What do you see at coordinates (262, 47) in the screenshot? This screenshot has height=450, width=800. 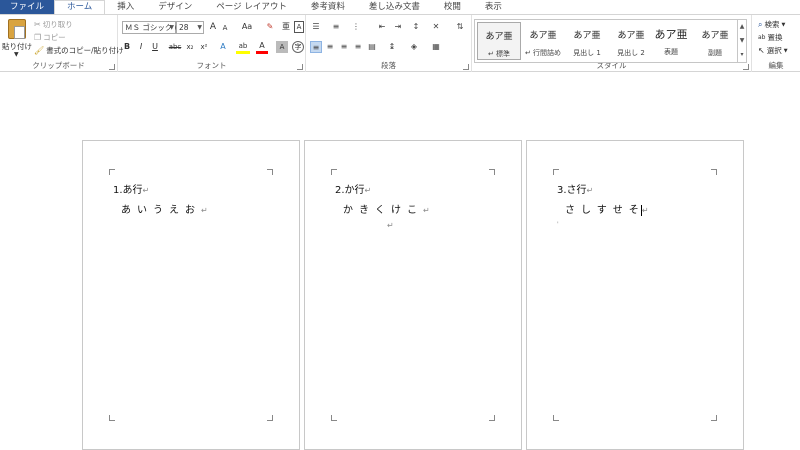 I see `font-color-button: A` at bounding box center [262, 47].